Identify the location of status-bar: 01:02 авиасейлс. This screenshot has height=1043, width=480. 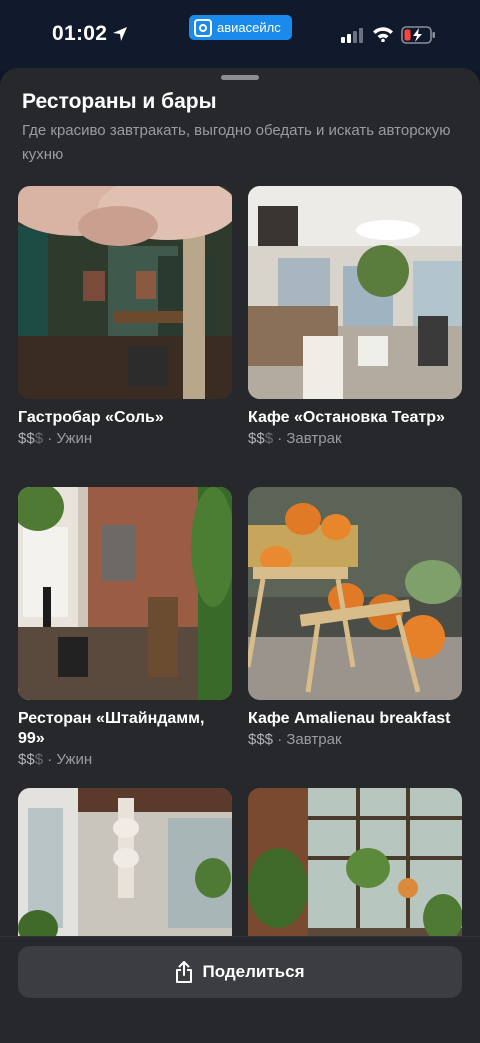
(240, 35).